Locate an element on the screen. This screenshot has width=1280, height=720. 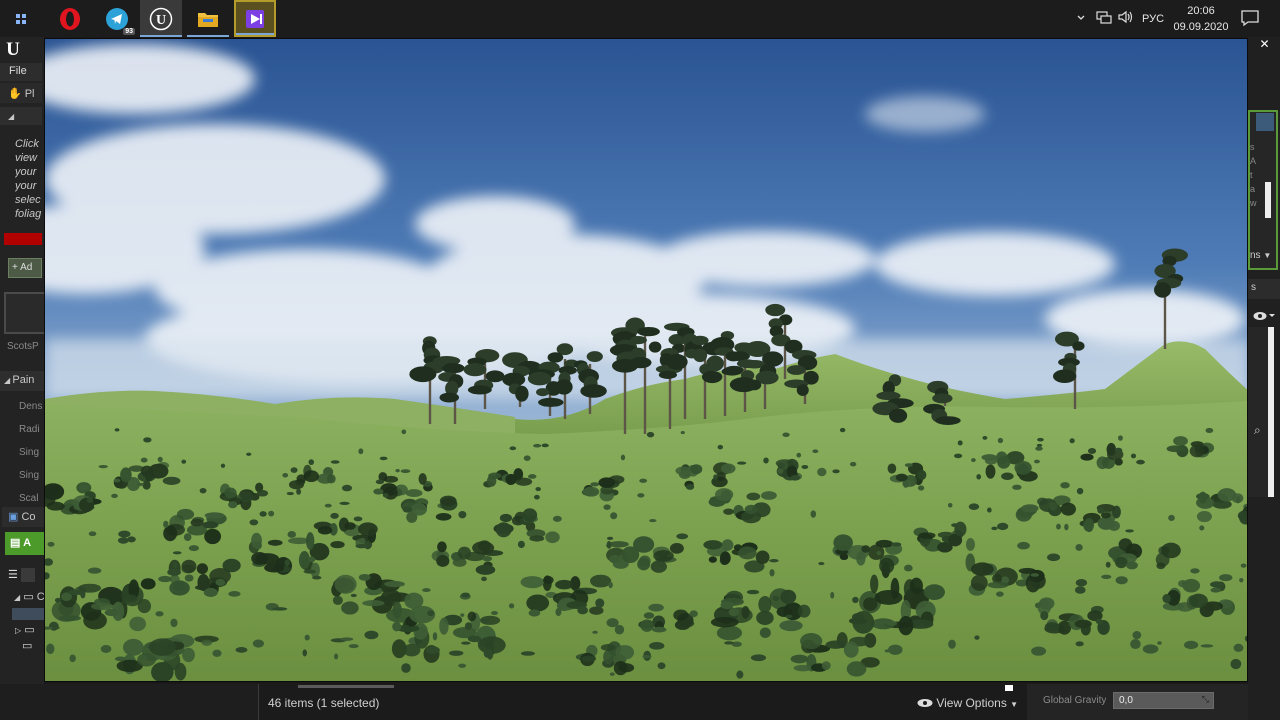
taskbar-opera is located at coordinates (70, 18).